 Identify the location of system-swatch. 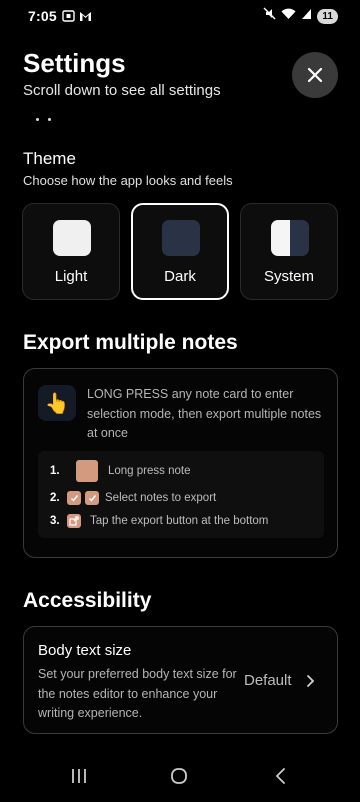
(290, 238).